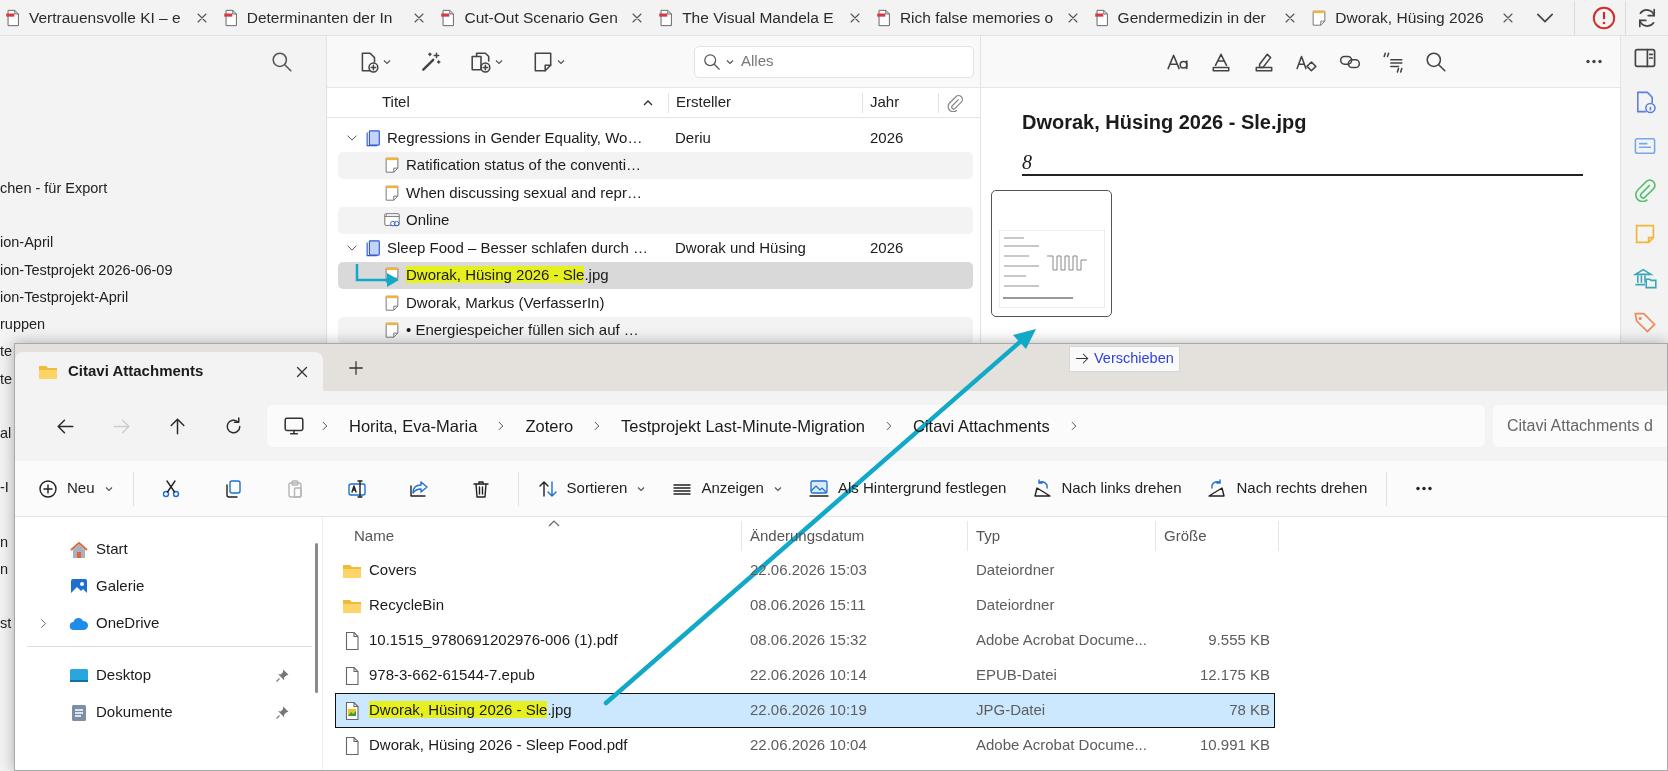  Describe the element at coordinates (481, 61) in the screenshot. I see `documents-plus-icon` at that location.